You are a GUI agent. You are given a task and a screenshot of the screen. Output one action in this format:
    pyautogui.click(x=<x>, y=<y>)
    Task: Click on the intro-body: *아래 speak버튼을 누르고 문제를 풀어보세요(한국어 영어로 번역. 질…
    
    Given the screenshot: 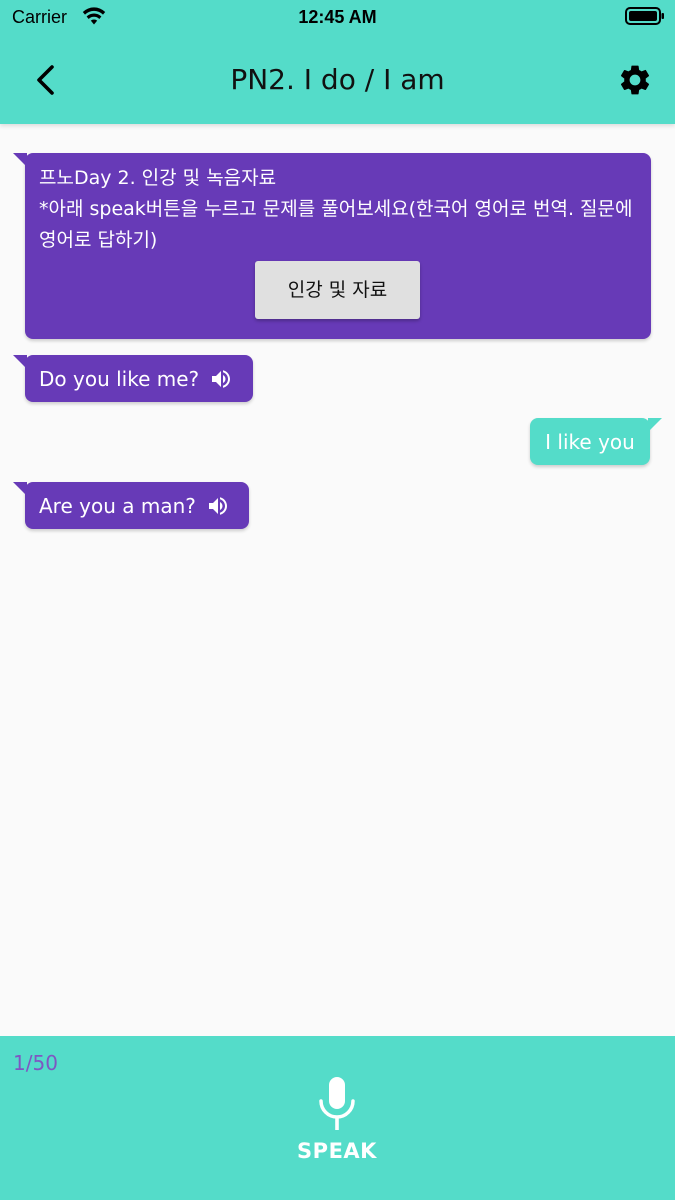 What is the action you would take?
    pyautogui.click(x=336, y=224)
    